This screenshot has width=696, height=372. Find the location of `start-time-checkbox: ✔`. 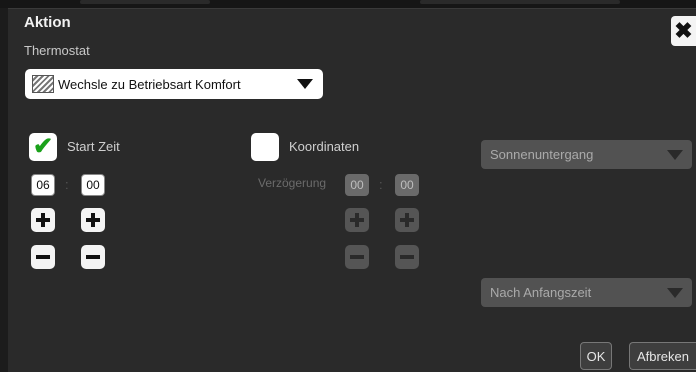

start-time-checkbox: ✔ is located at coordinates (43, 147).